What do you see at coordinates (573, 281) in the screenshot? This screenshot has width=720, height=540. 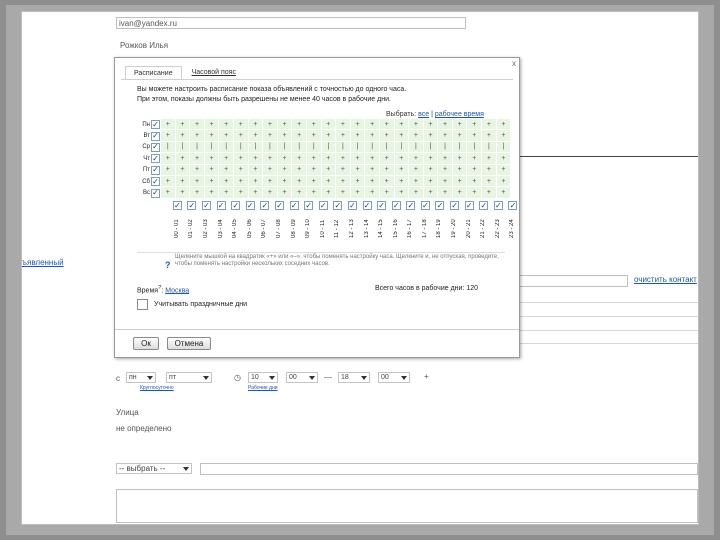 I see `contact-input` at bounding box center [573, 281].